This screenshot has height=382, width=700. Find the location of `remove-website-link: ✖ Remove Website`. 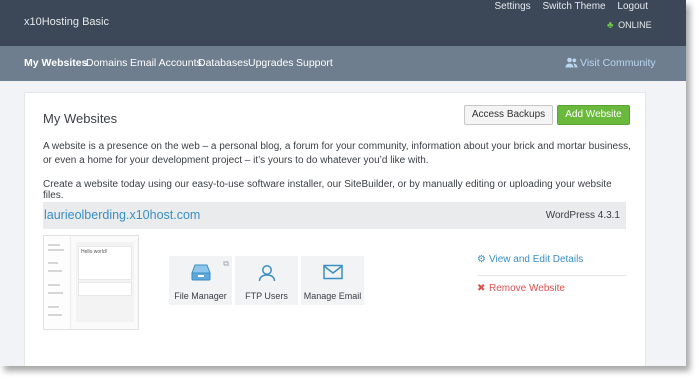

remove-website-link: ✖ Remove Website is located at coordinates (552, 293).